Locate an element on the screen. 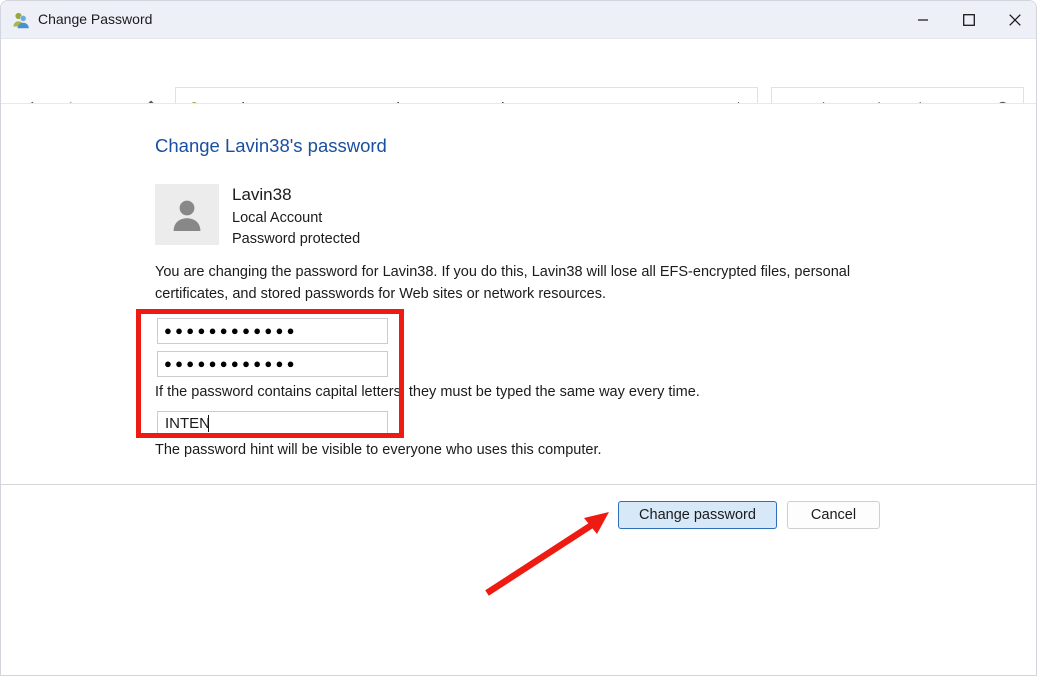  account-password-status: Password protected is located at coordinates (296, 239).